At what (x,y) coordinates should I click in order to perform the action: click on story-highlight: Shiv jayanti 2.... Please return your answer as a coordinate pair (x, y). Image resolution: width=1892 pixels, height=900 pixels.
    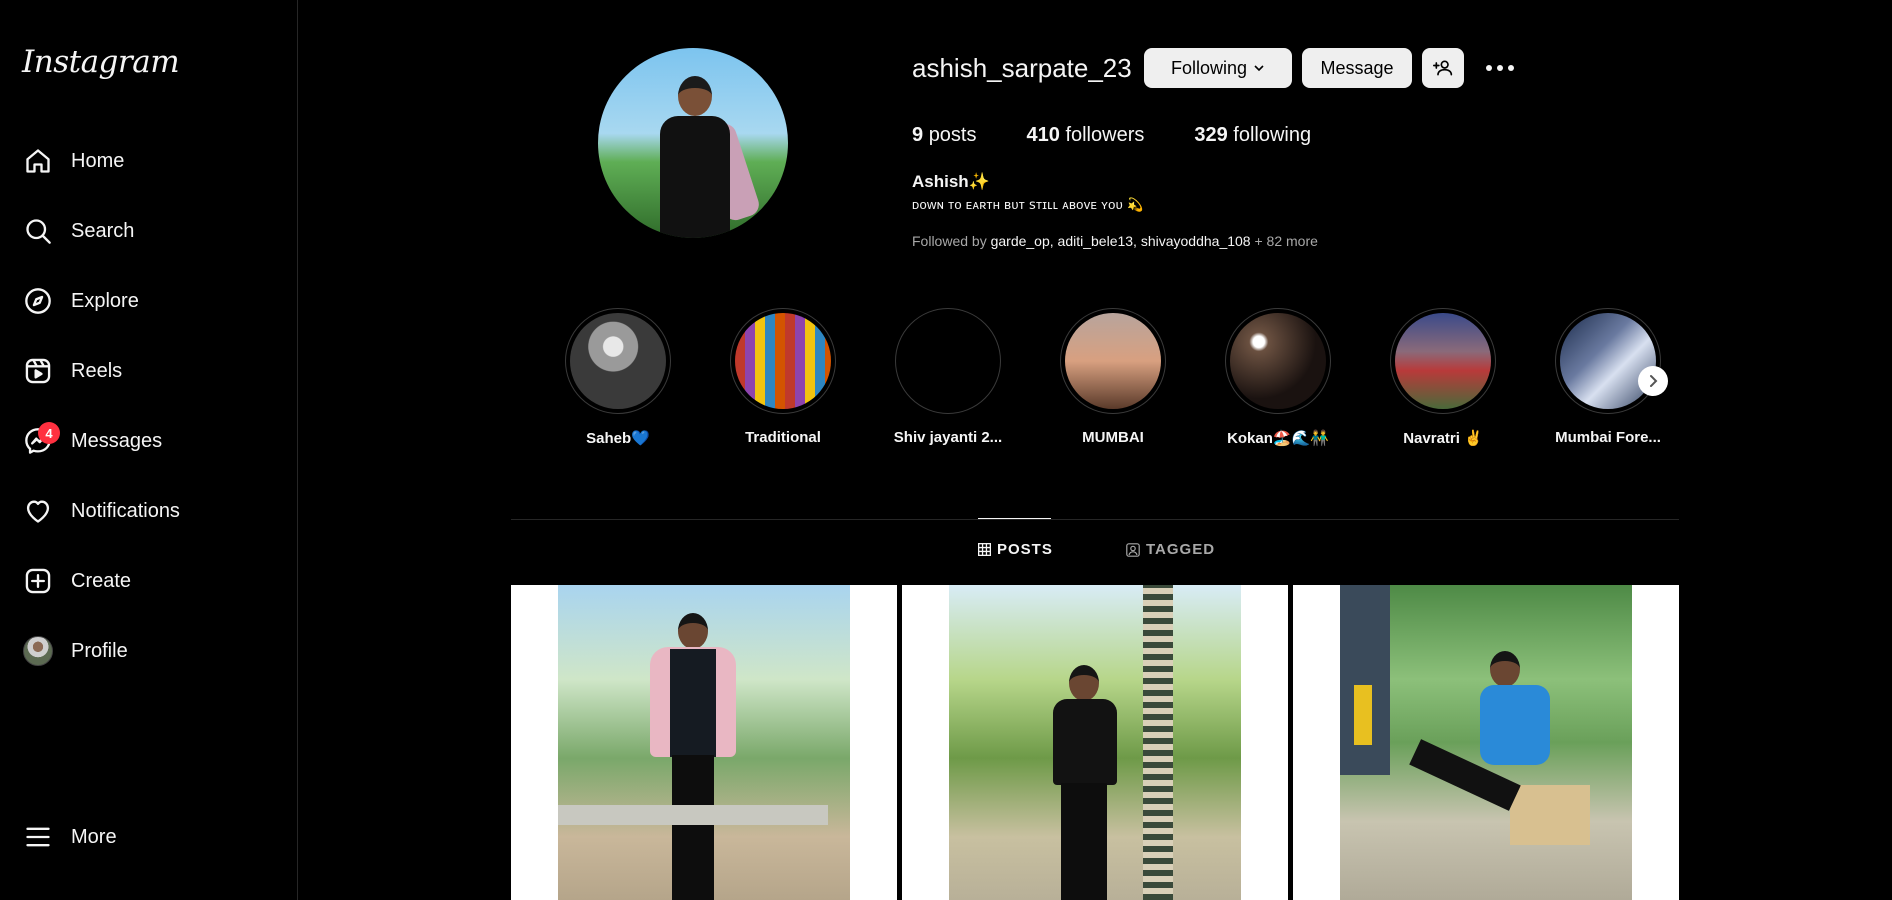
    Looking at the image, I should click on (948, 377).